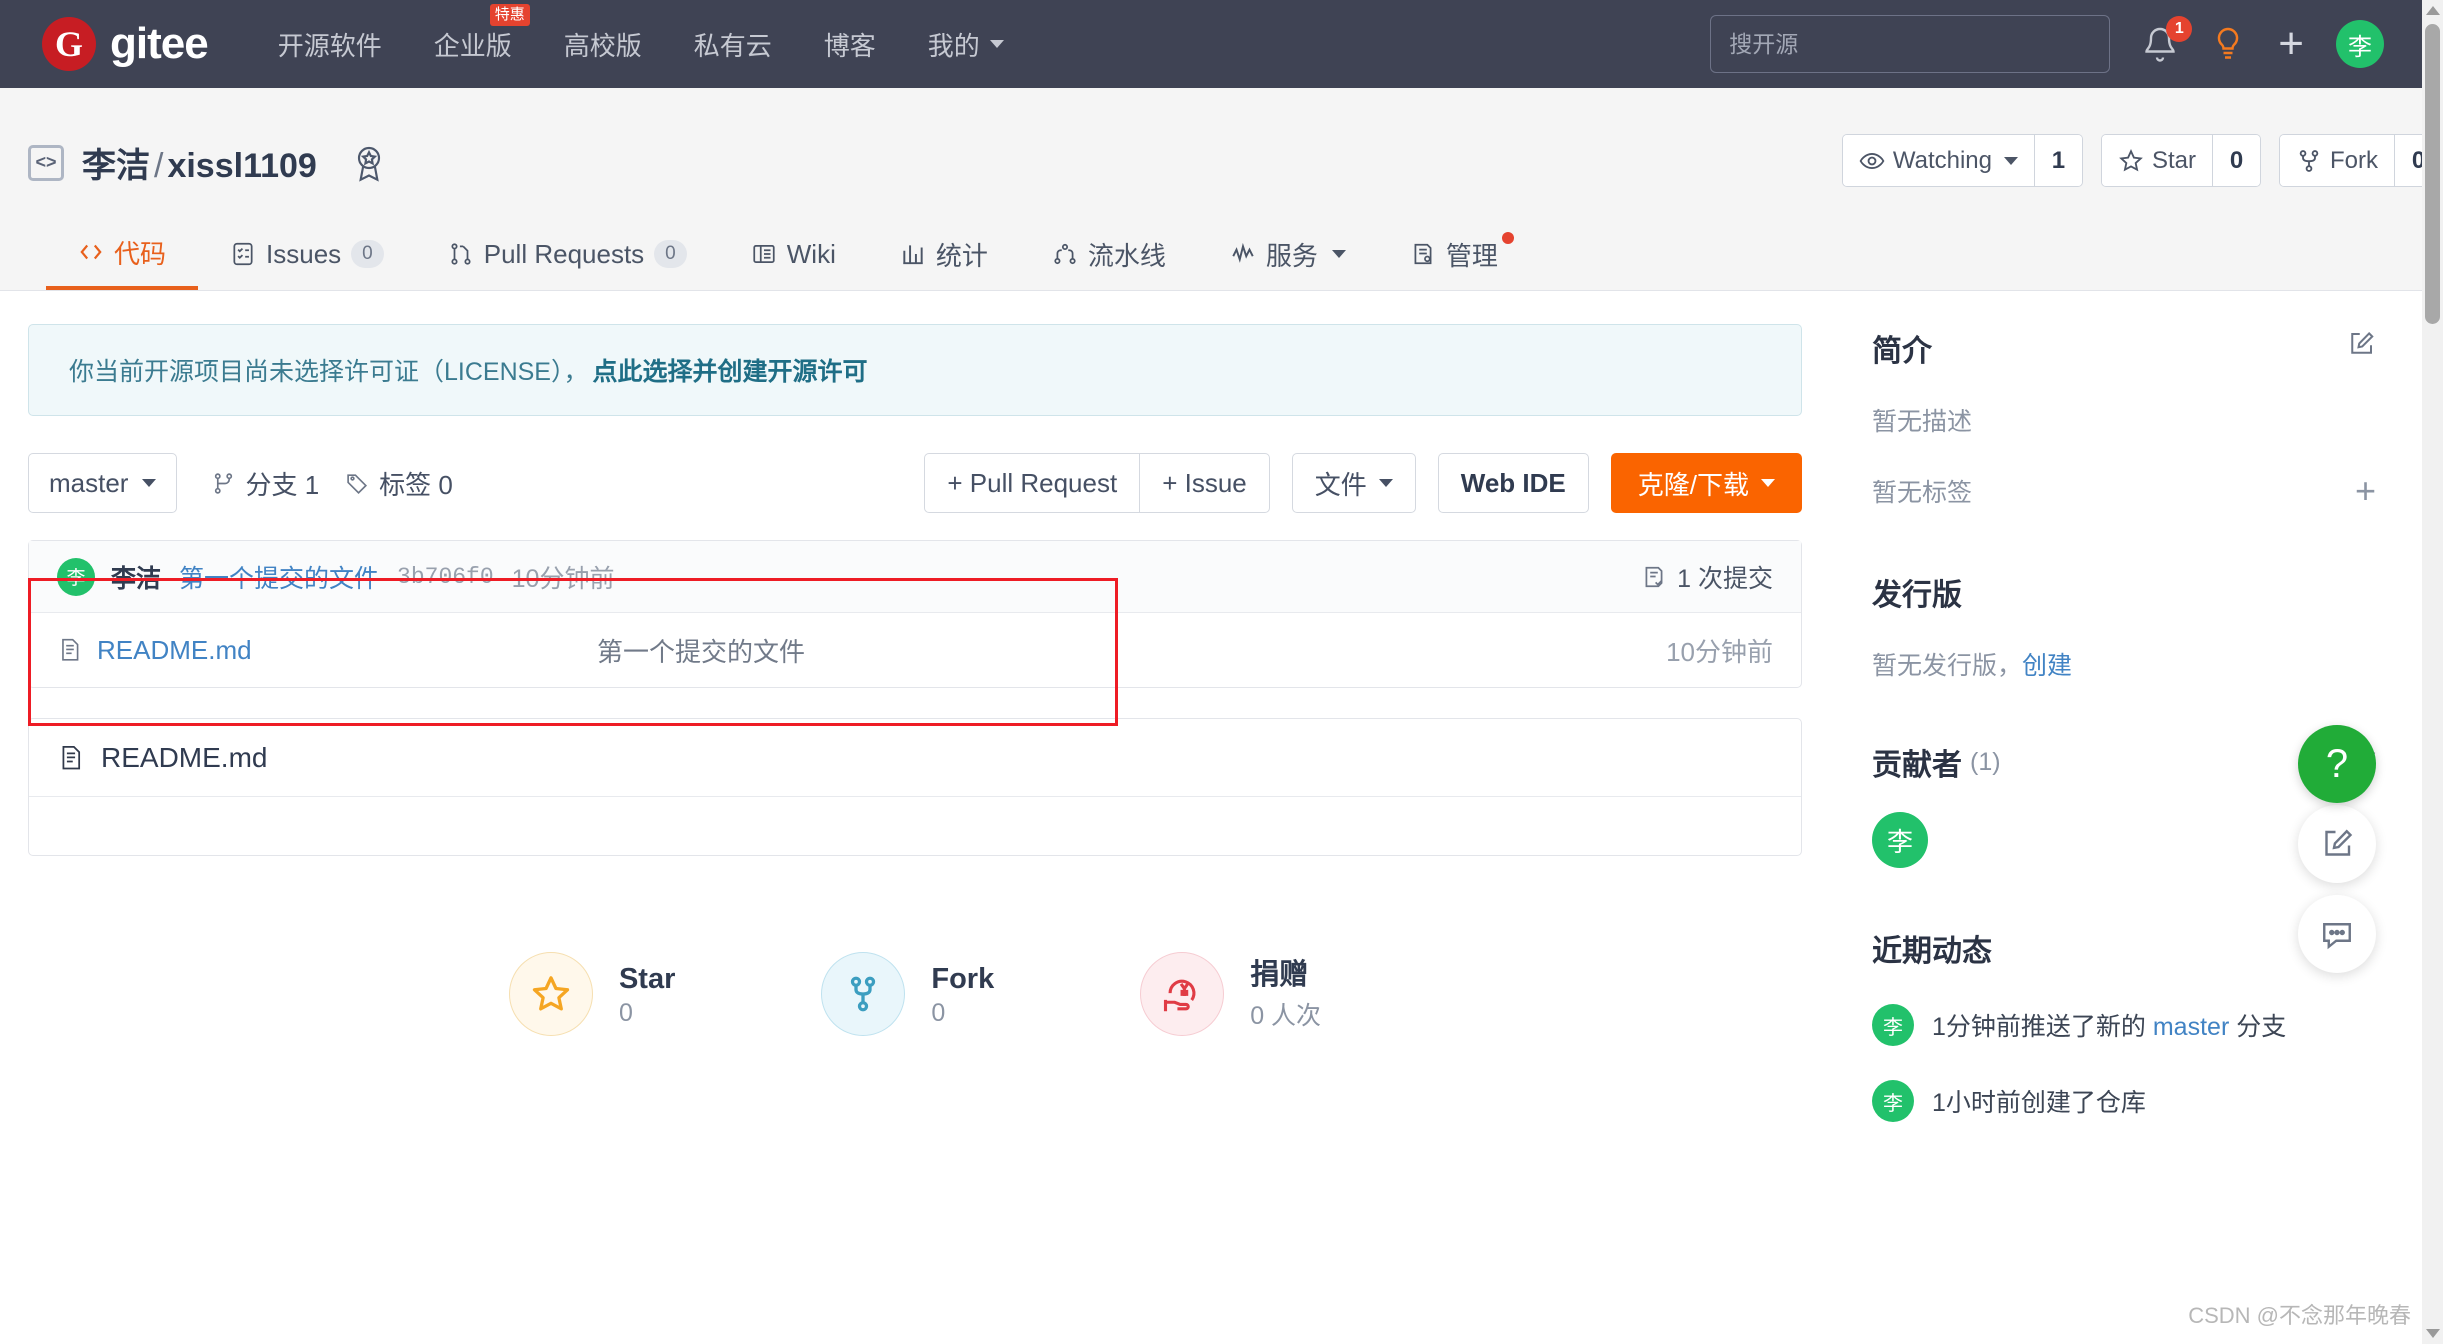 Image resolution: width=2443 pixels, height=1344 pixels. Describe the element at coordinates (1513, 483) in the screenshot. I see `web-ide-button: Web IDE` at that location.